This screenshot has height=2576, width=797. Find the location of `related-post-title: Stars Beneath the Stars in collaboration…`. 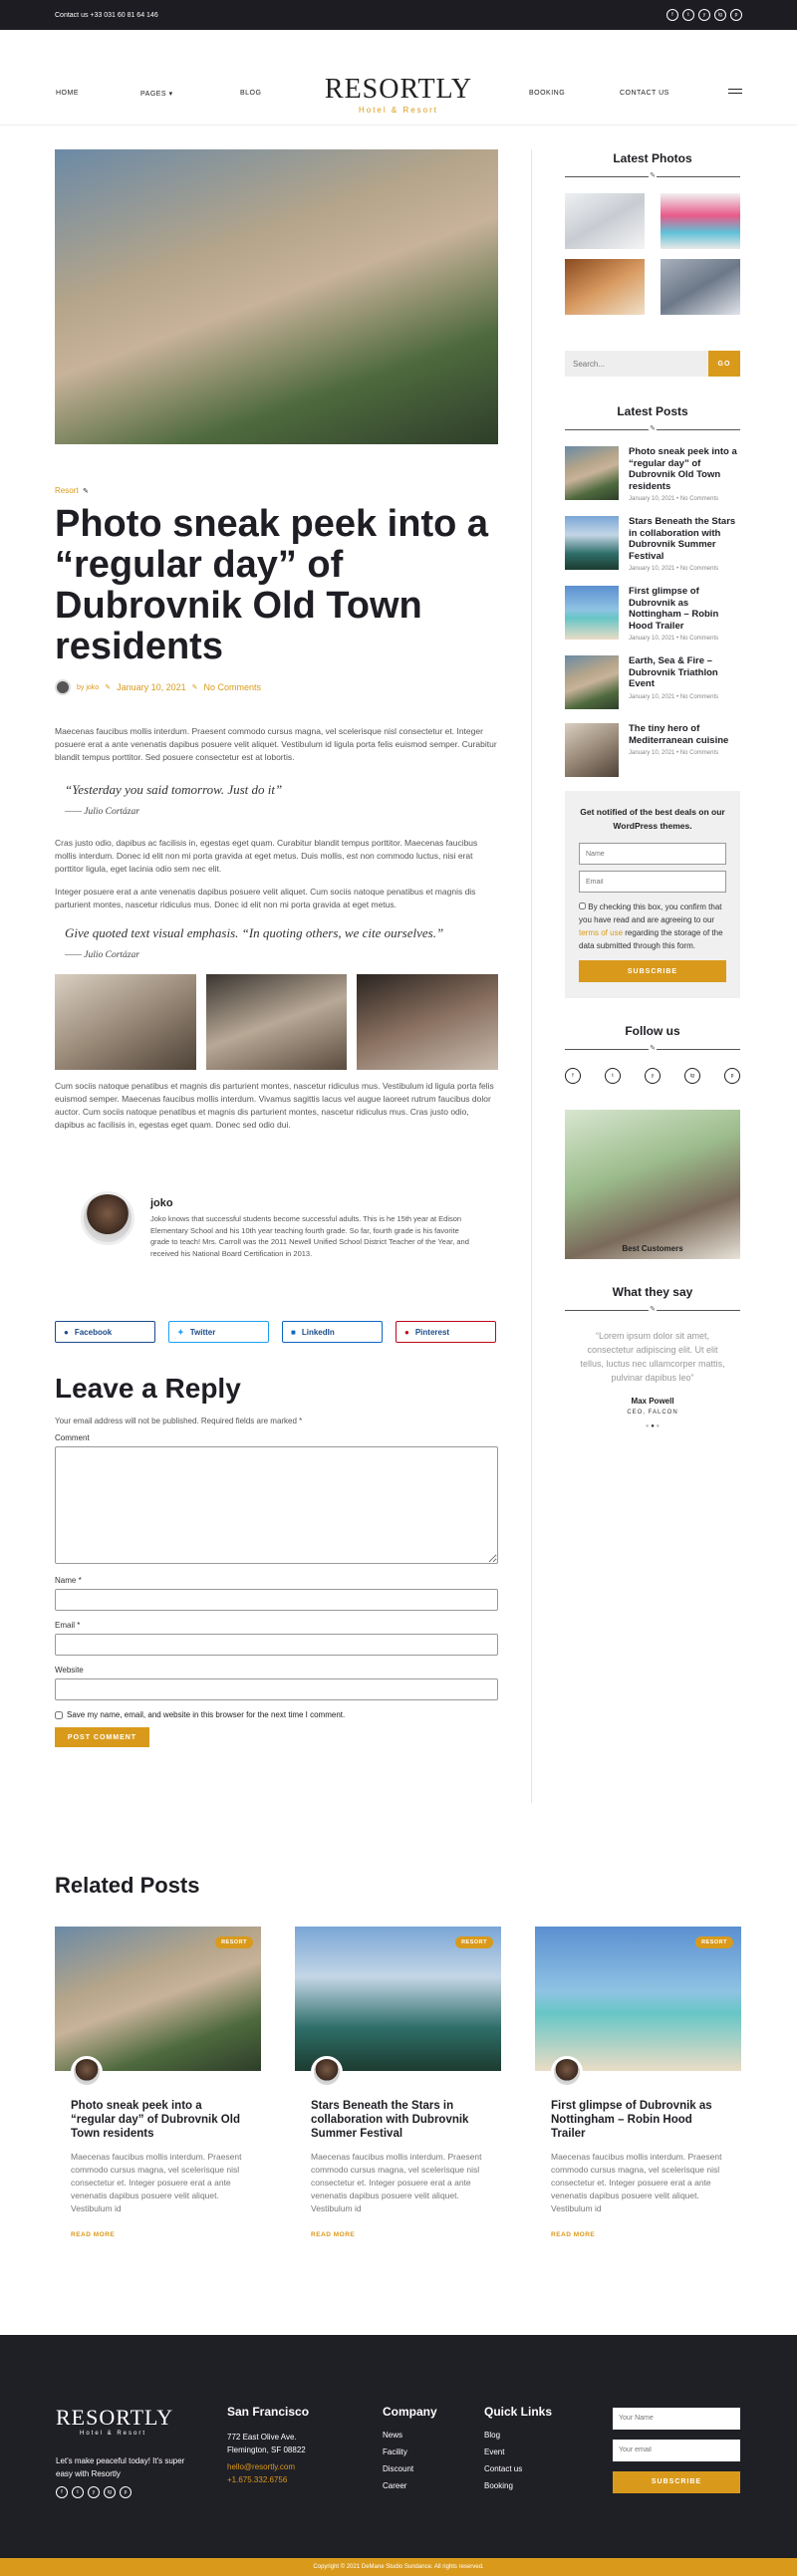

related-post-title: Stars Beneath the Stars in collaboration… is located at coordinates (398, 2120).